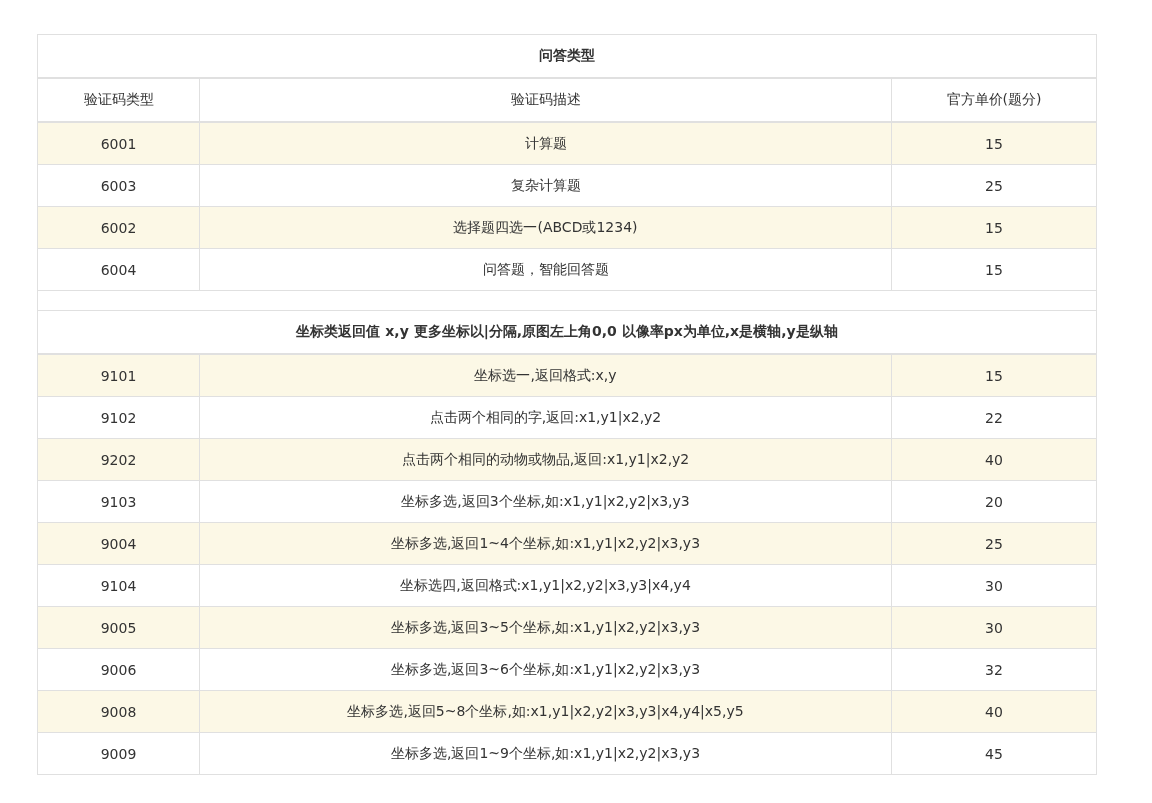  What do you see at coordinates (118, 417) in the screenshot?
I see `table-cell: 9102` at bounding box center [118, 417].